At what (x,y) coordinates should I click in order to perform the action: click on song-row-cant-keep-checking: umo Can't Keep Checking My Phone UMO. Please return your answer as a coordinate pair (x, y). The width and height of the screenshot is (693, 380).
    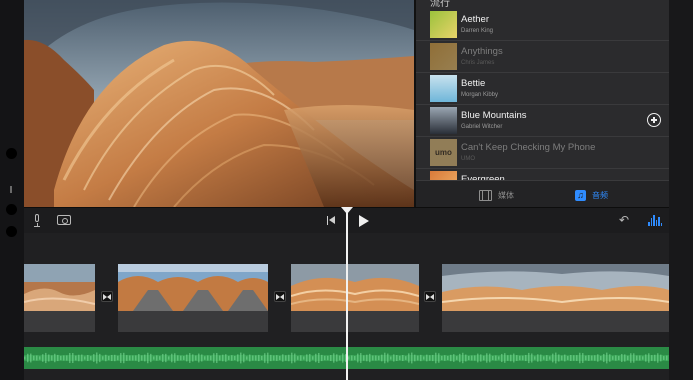
    Looking at the image, I should click on (542, 153).